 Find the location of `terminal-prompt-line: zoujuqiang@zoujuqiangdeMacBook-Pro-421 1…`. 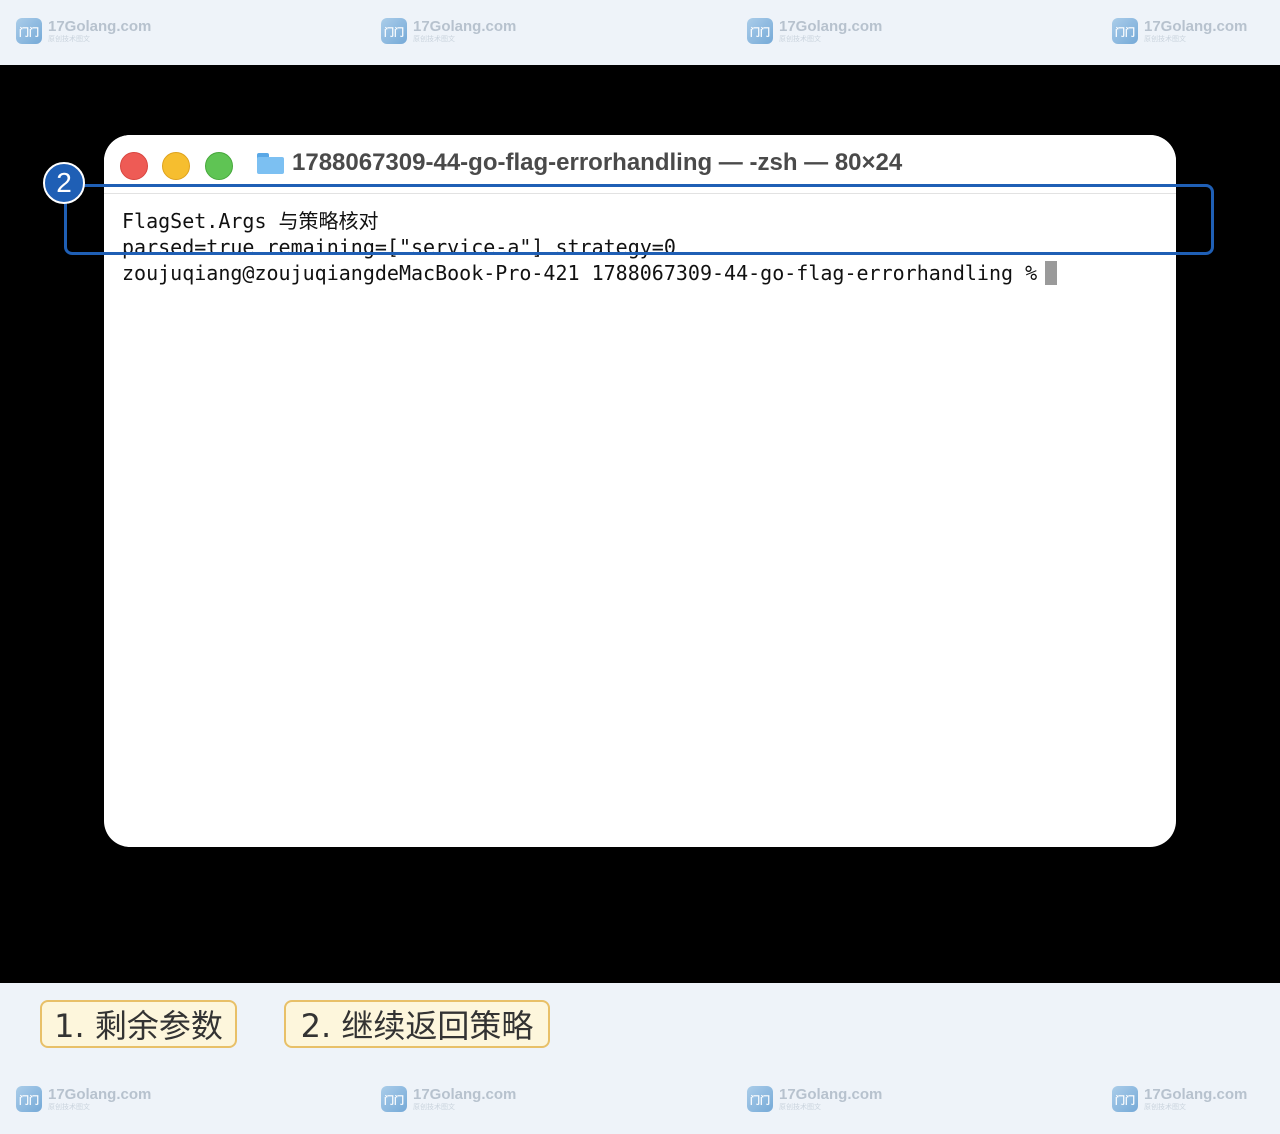

terminal-prompt-line: zoujuqiang@zoujuqiangdeMacBook-Pro-421 1… is located at coordinates (590, 273).